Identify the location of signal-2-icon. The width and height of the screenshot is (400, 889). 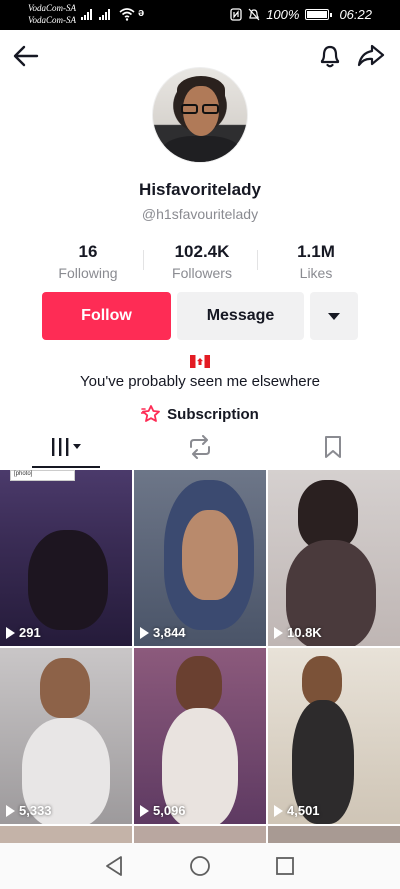
(104, 14).